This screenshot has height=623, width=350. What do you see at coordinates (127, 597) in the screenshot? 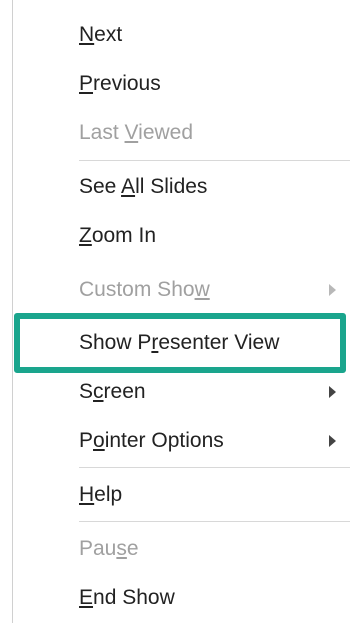
I see `menu-item-label: End Show` at bounding box center [127, 597].